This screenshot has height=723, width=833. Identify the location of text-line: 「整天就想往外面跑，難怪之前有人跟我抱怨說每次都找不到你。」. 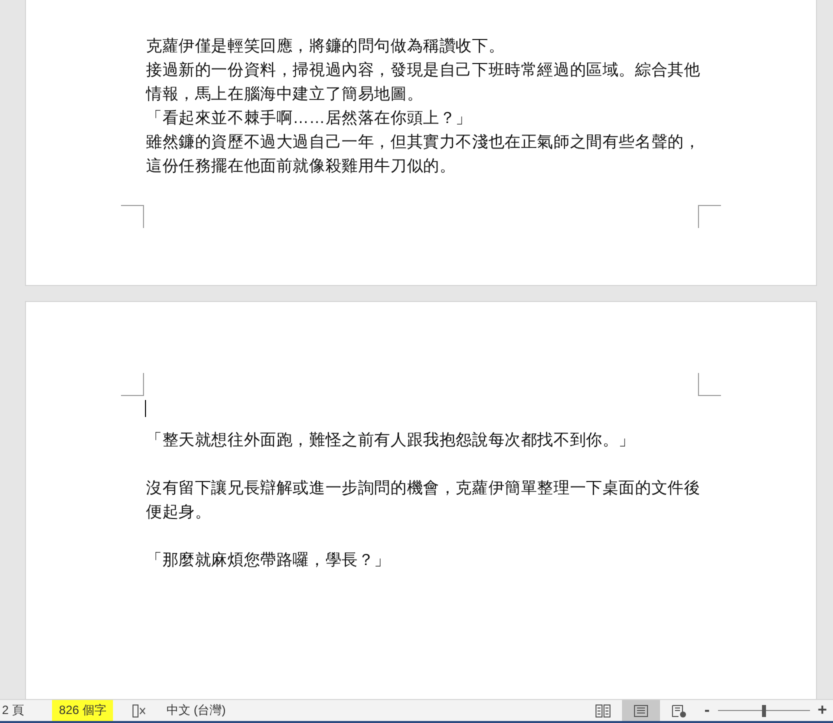
(391, 440).